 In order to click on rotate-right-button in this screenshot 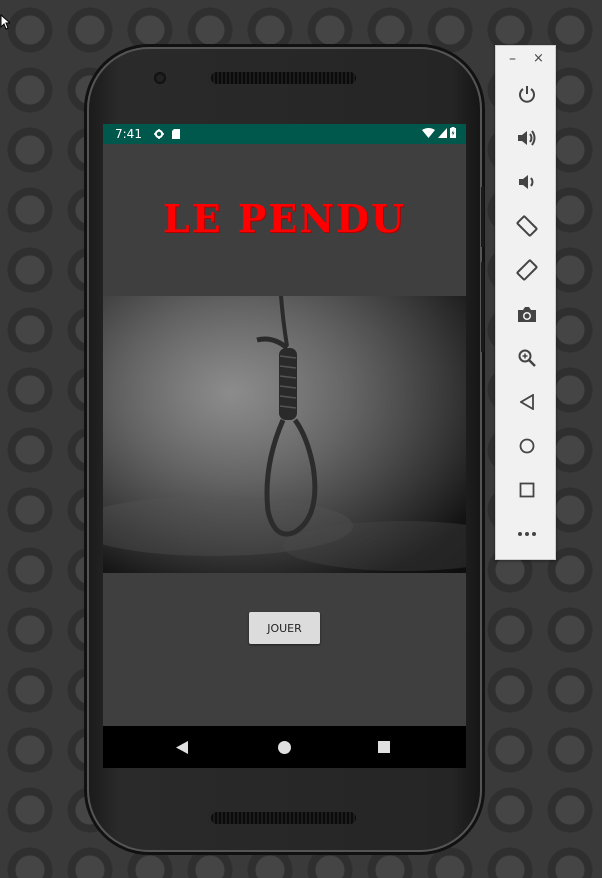, I will do `click(526, 270)`.